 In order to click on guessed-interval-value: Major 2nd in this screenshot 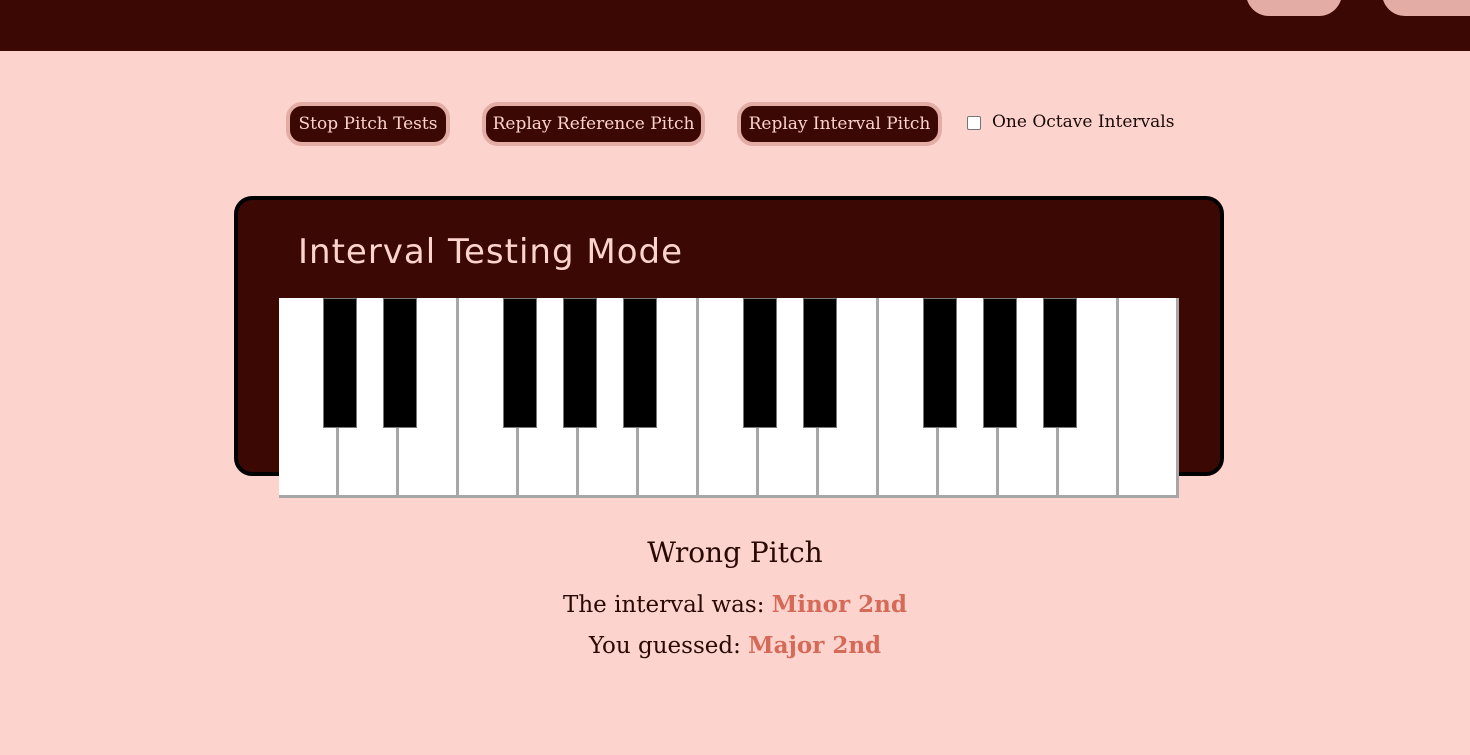, I will do `click(815, 645)`.